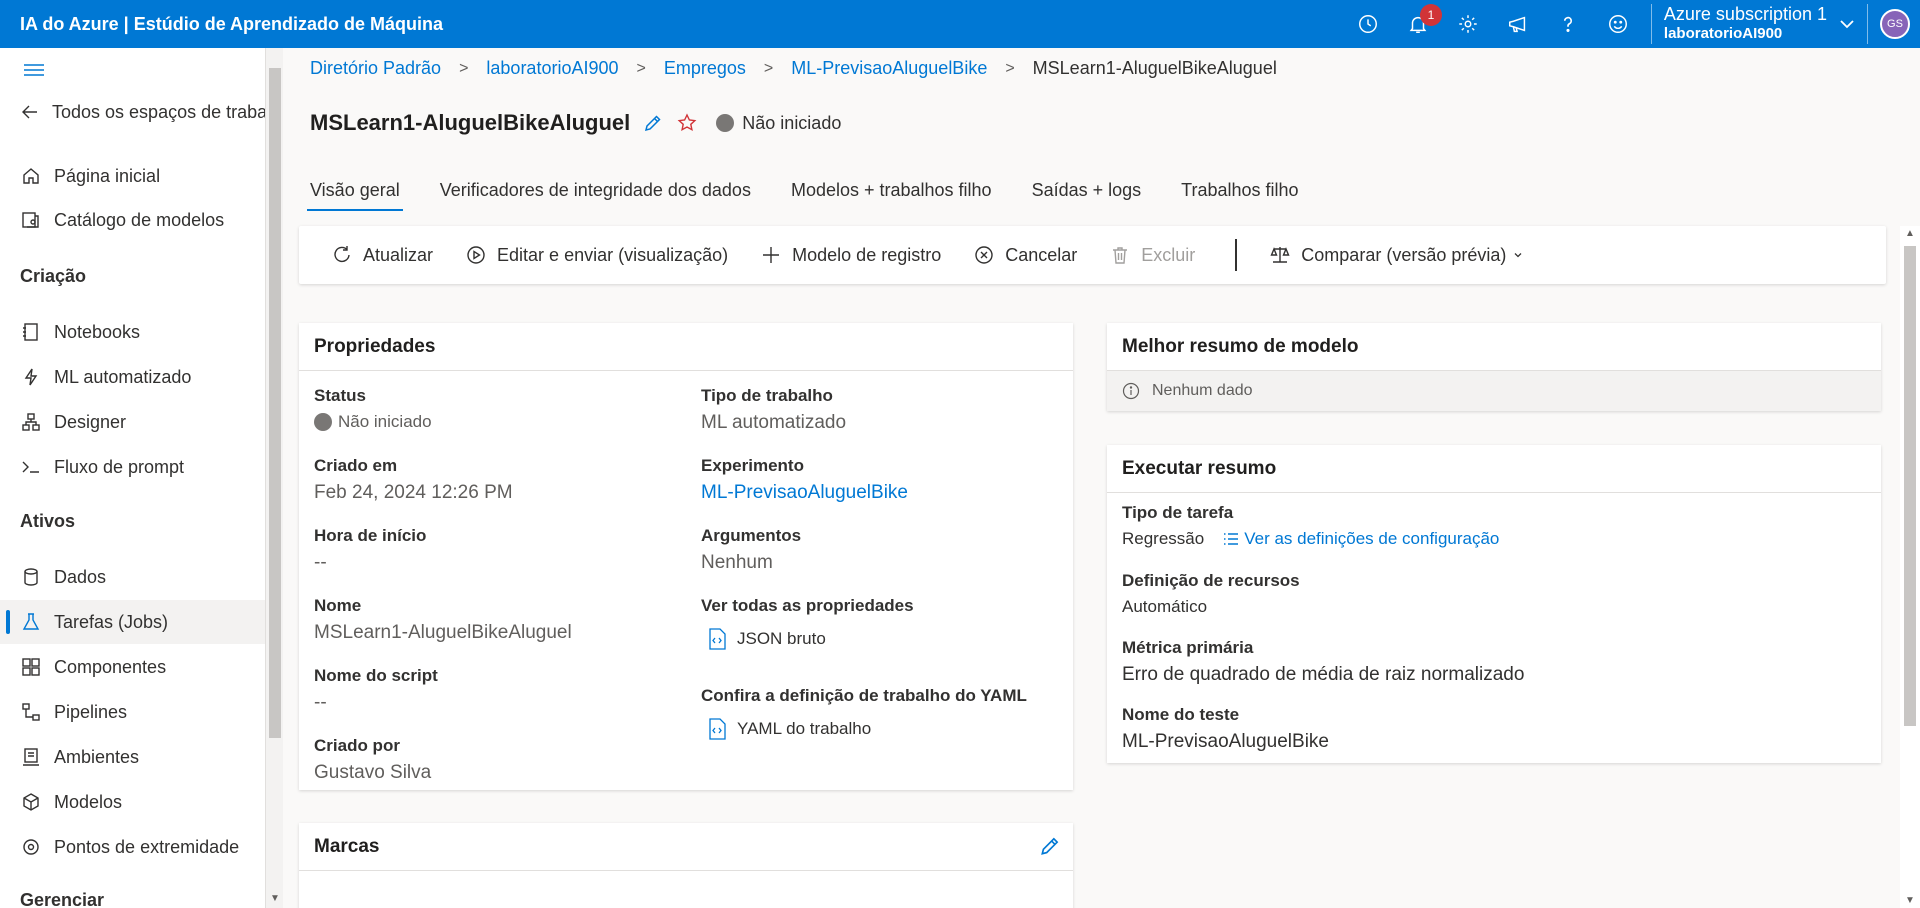 The height and width of the screenshot is (908, 1920). I want to click on prop-label: Hora de início, so click(370, 535).